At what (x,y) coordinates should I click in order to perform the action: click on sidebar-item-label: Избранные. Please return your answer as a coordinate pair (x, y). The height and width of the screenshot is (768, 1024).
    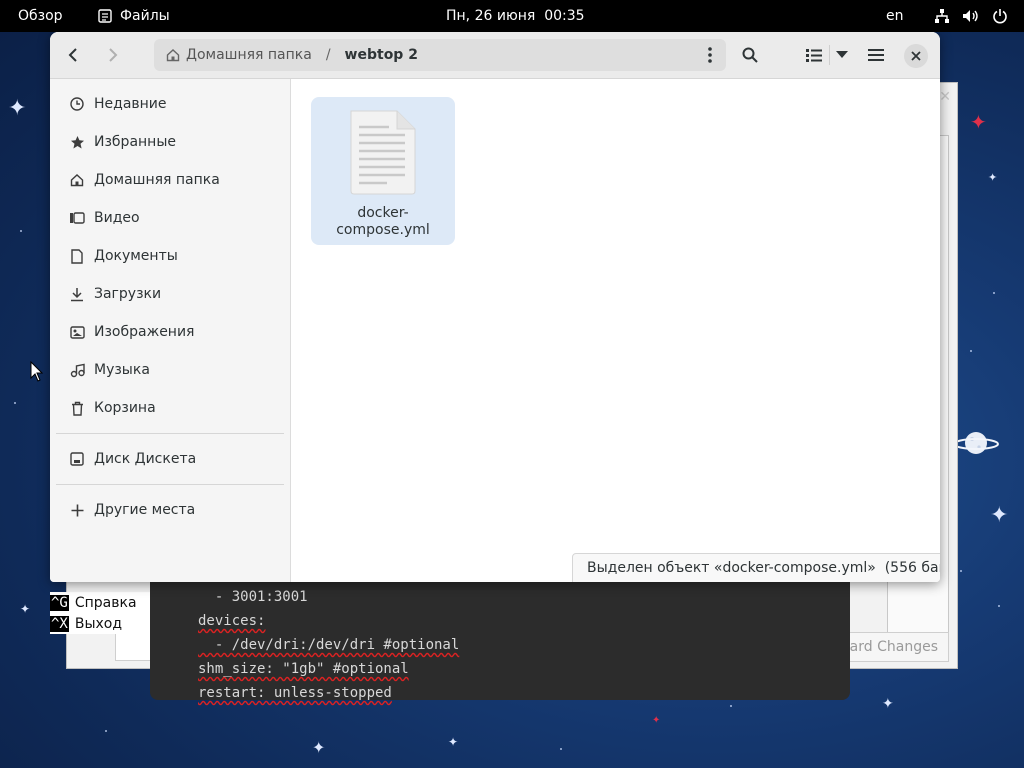
    Looking at the image, I should click on (135, 142).